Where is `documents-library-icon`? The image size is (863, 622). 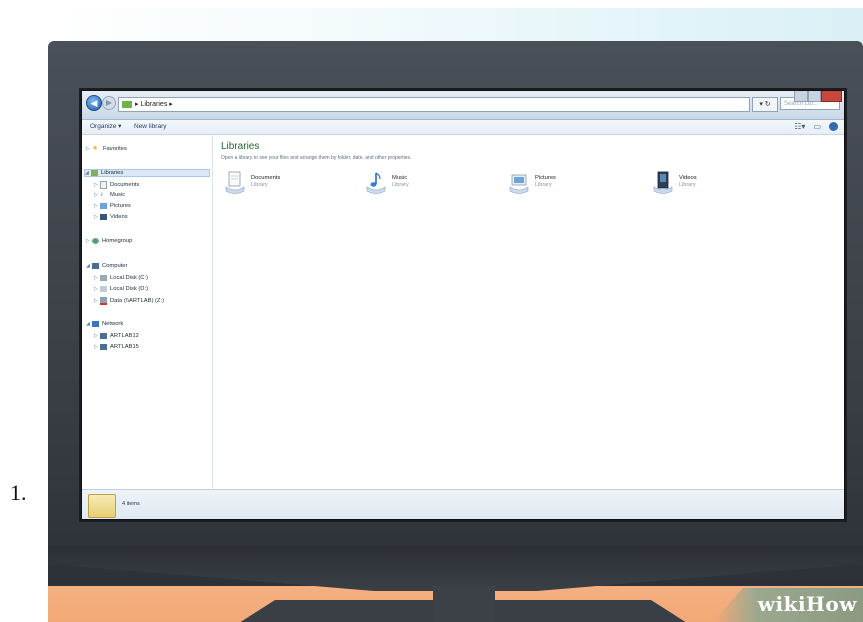
documents-library-icon is located at coordinates (235, 183).